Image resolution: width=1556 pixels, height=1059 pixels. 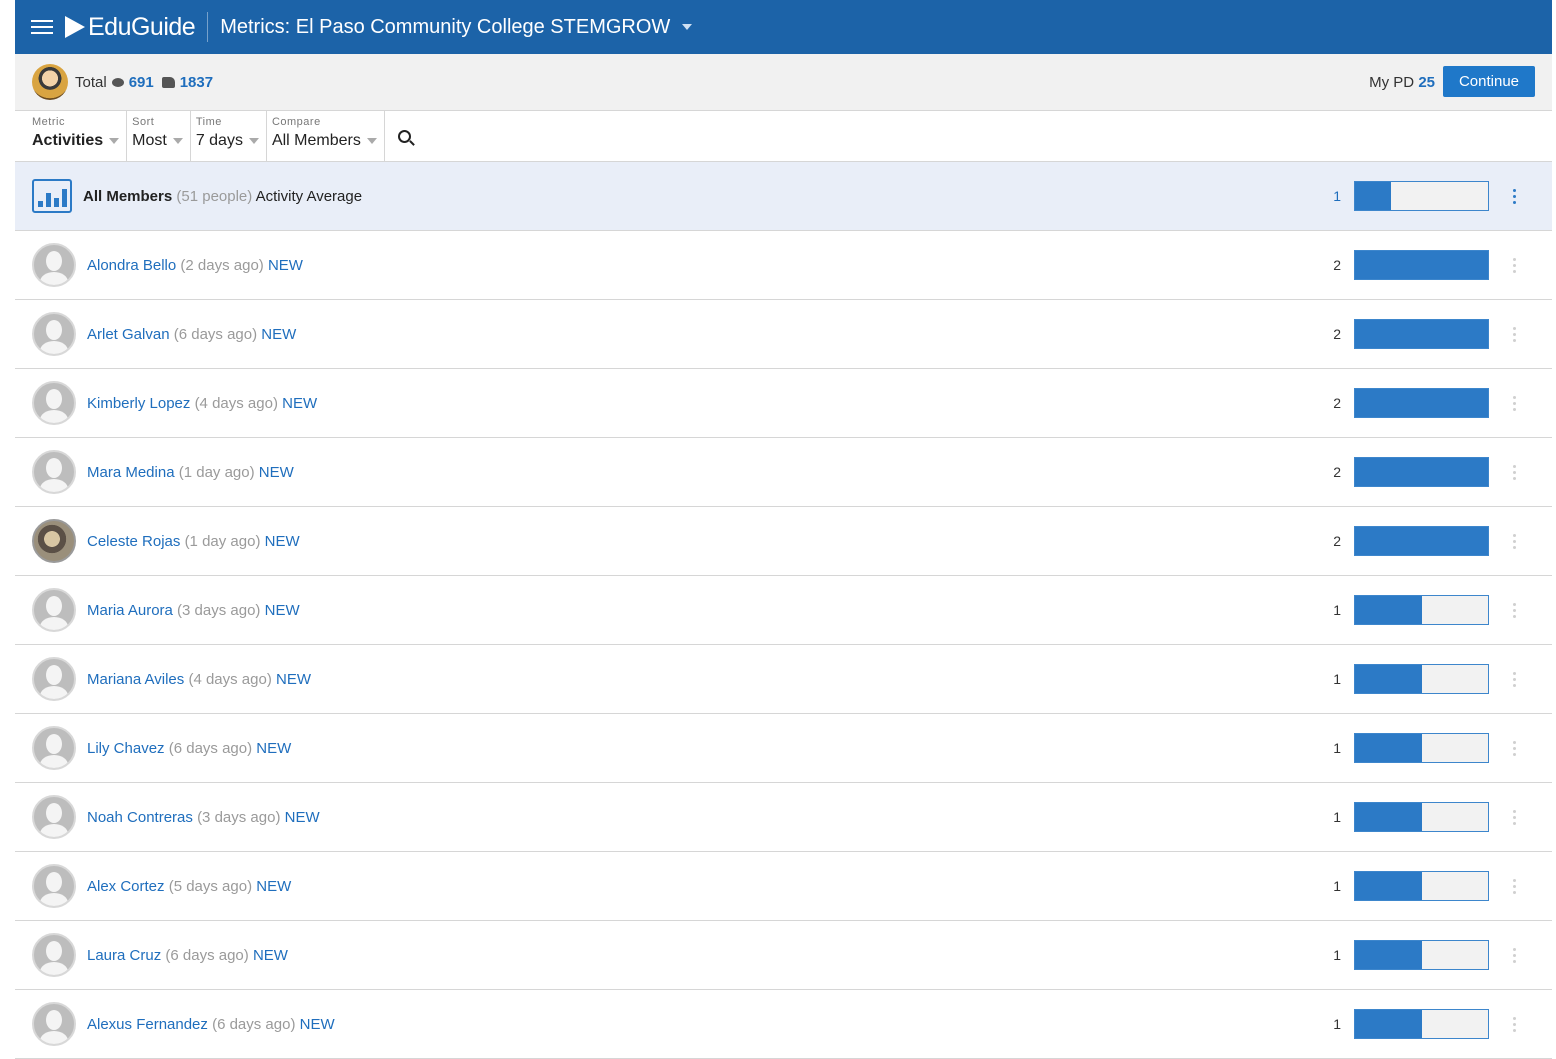 I want to click on member-row: Arlet Galvan (6 days ago) NEW 2, so click(x=783, y=334).